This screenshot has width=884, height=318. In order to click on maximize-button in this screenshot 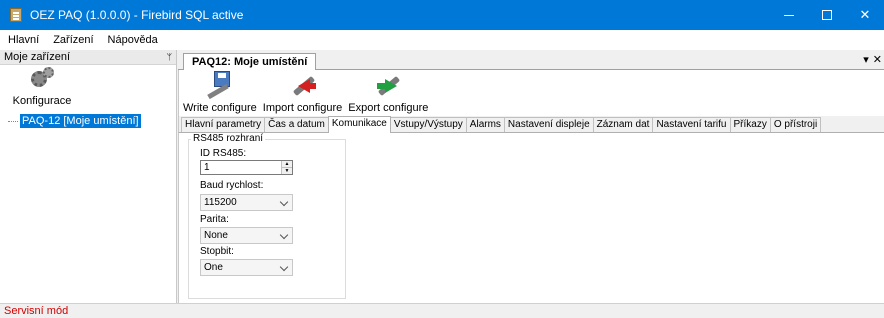, I will do `click(827, 15)`.